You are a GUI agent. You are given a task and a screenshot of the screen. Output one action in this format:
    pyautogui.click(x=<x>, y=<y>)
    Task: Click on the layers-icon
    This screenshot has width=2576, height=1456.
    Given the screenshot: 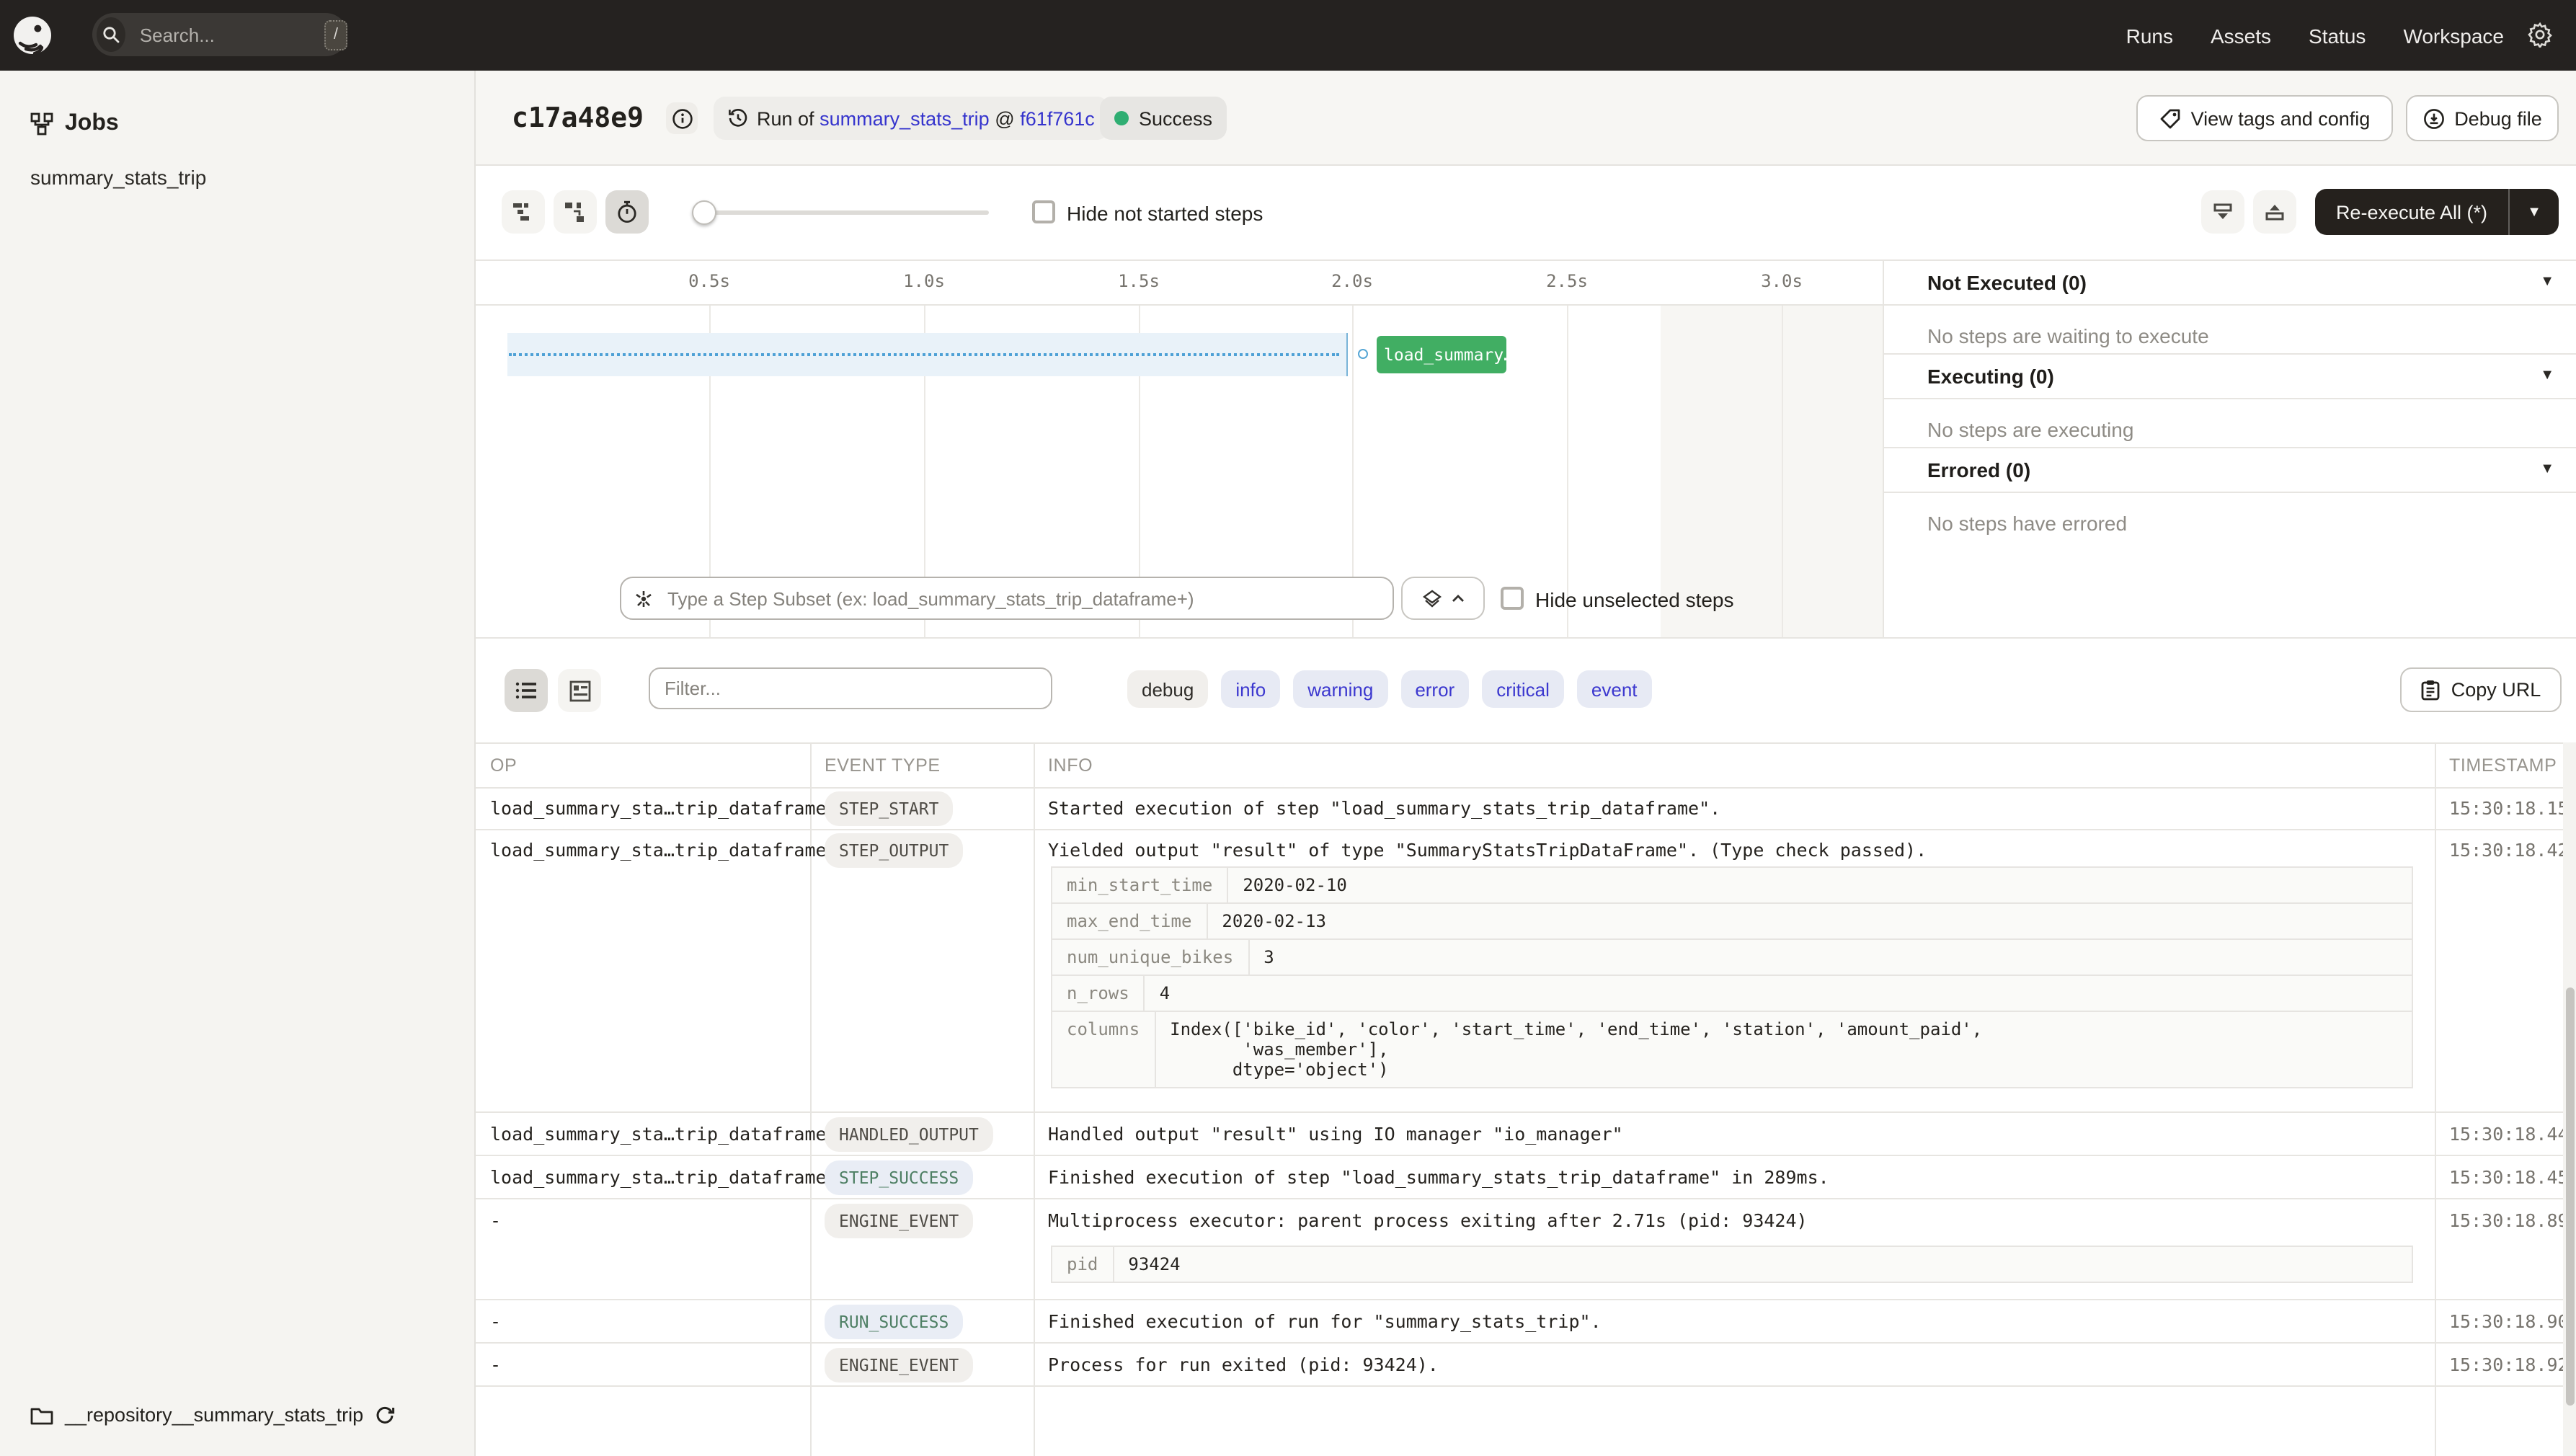 What is the action you would take?
    pyautogui.click(x=1431, y=598)
    